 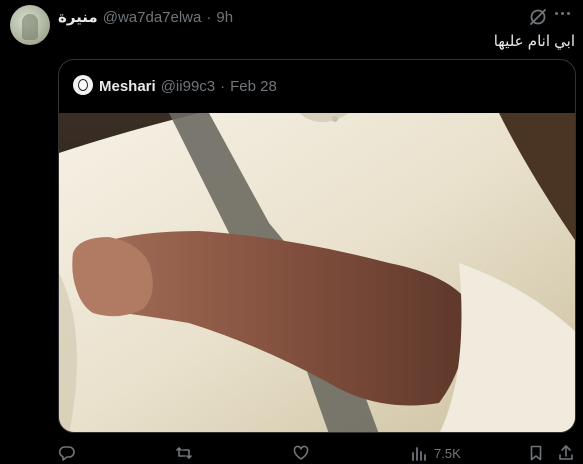 What do you see at coordinates (253, 86) in the screenshot?
I see `quoted-tweet-time: Feb 28` at bounding box center [253, 86].